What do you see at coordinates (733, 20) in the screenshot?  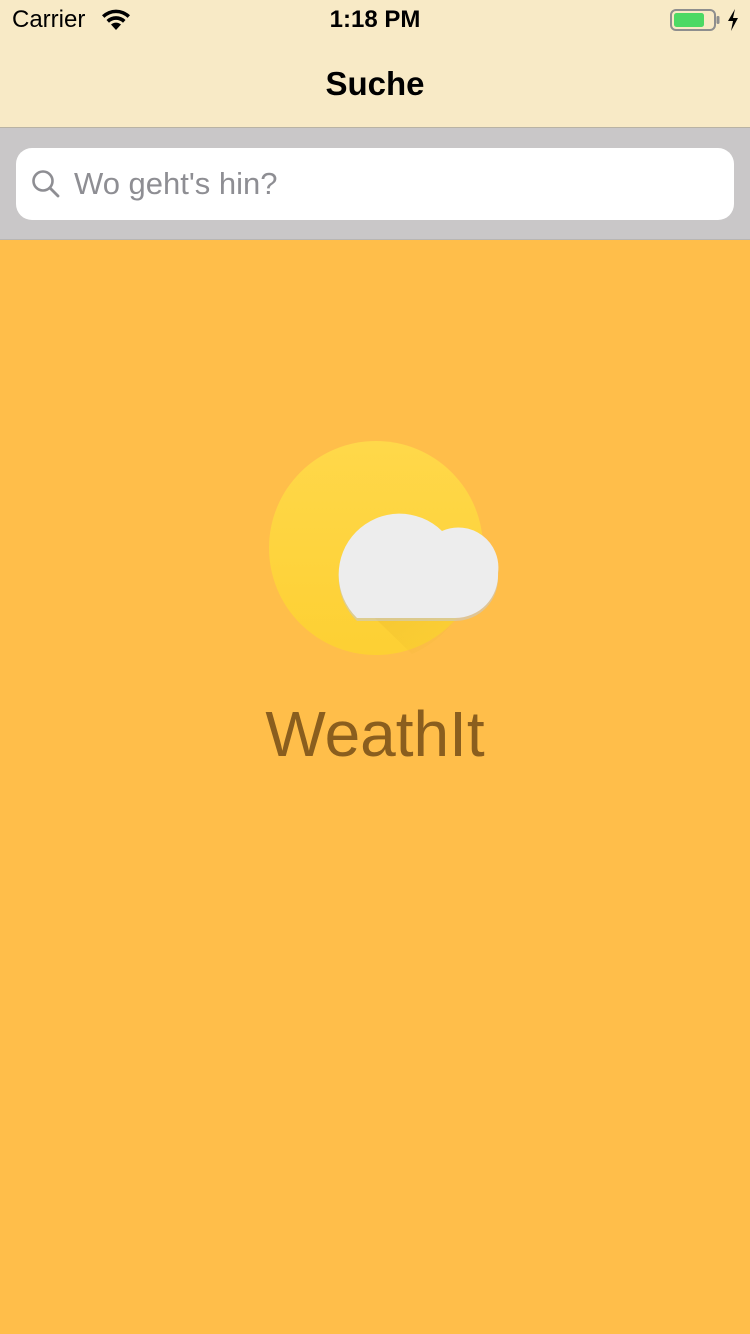 I see `charging-bolt-icon` at bounding box center [733, 20].